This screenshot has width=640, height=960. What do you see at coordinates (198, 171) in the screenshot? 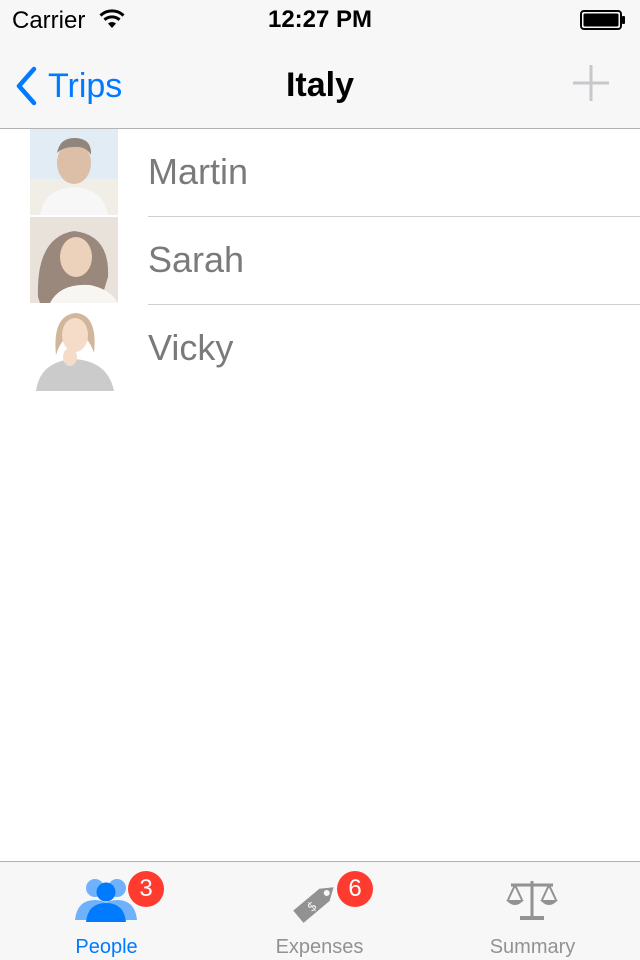
I see `person-name: Martin` at bounding box center [198, 171].